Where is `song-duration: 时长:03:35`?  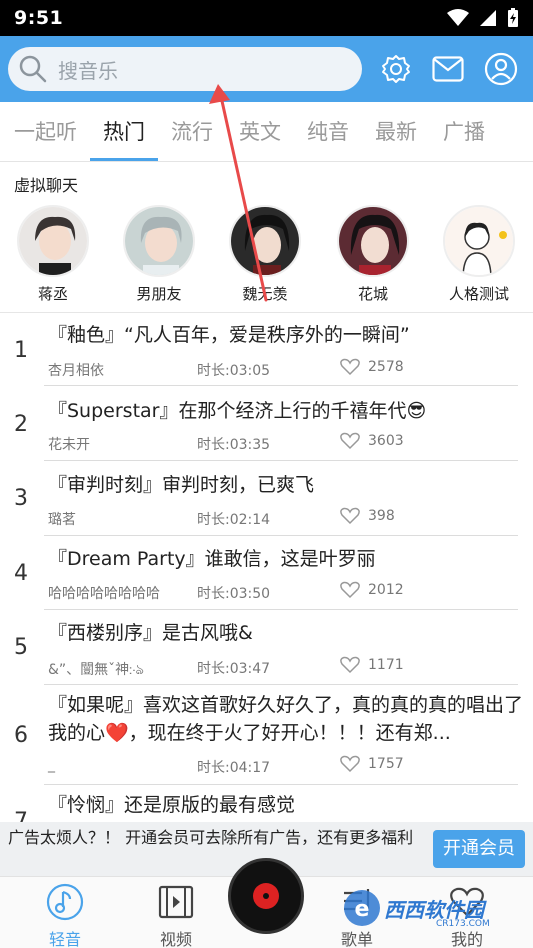
song-duration: 时长:03:35 is located at coordinates (234, 445).